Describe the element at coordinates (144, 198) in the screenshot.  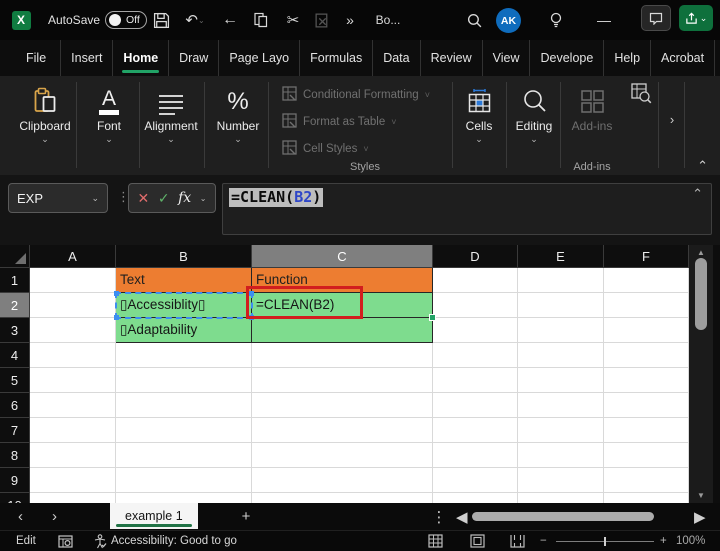
I see `cancel-entry-icon: ✕` at that location.